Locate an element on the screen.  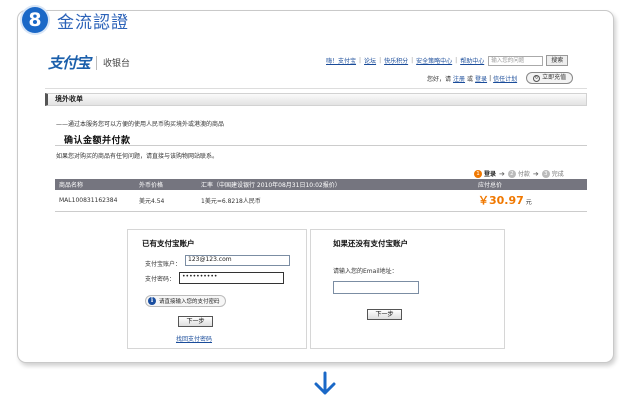
step-title: 金流認證 is located at coordinates (93, 22).